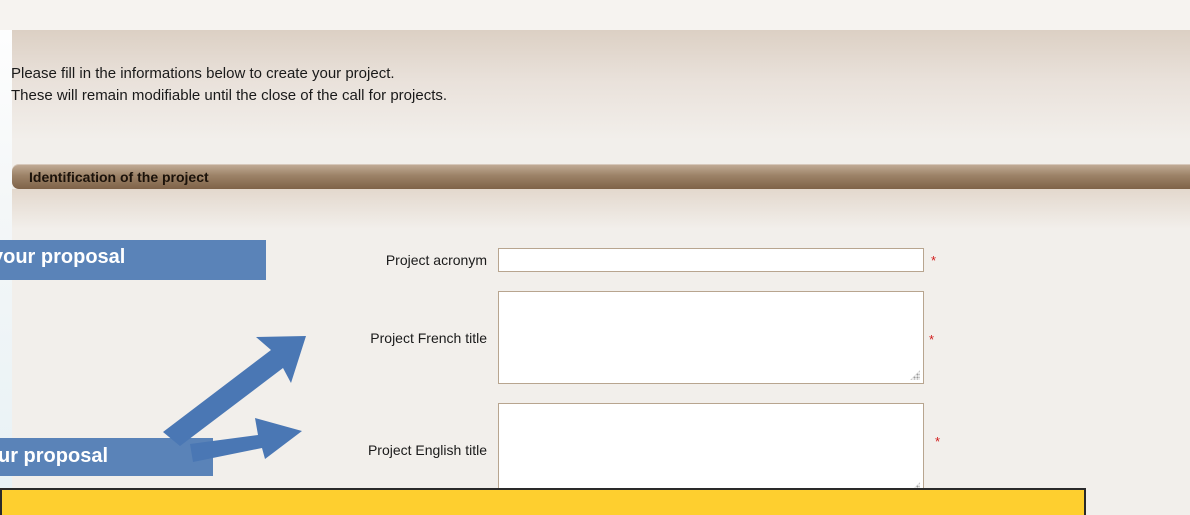  What do you see at coordinates (938, 441) in the screenshot?
I see `required-marker-english-title: *` at bounding box center [938, 441].